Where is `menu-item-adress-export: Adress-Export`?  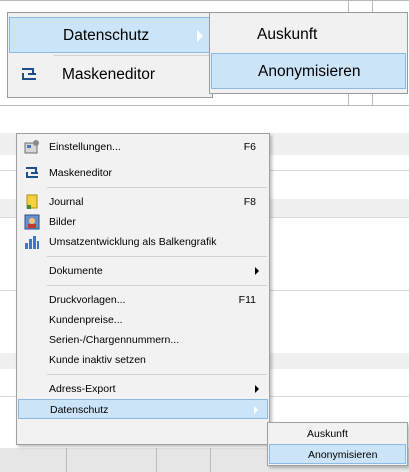
menu-item-adress-export: Adress-Export is located at coordinates (143, 389).